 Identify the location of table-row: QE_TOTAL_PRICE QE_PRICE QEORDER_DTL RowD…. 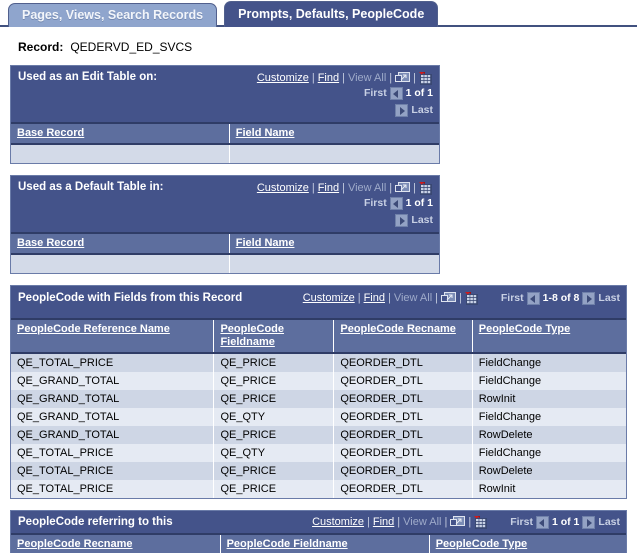
(318, 471).